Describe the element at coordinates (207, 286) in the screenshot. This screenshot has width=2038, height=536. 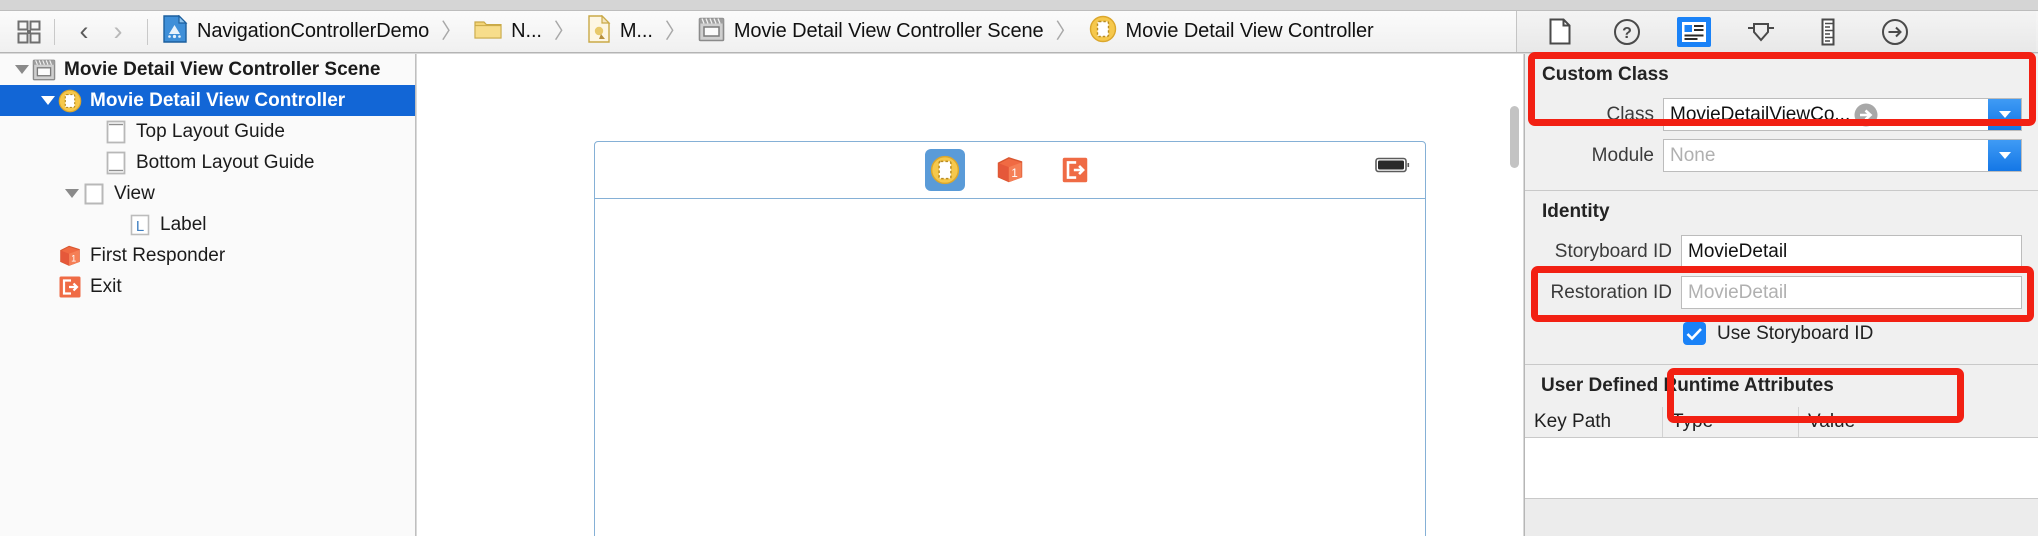
I see `outline-row-exit: Exit` at that location.